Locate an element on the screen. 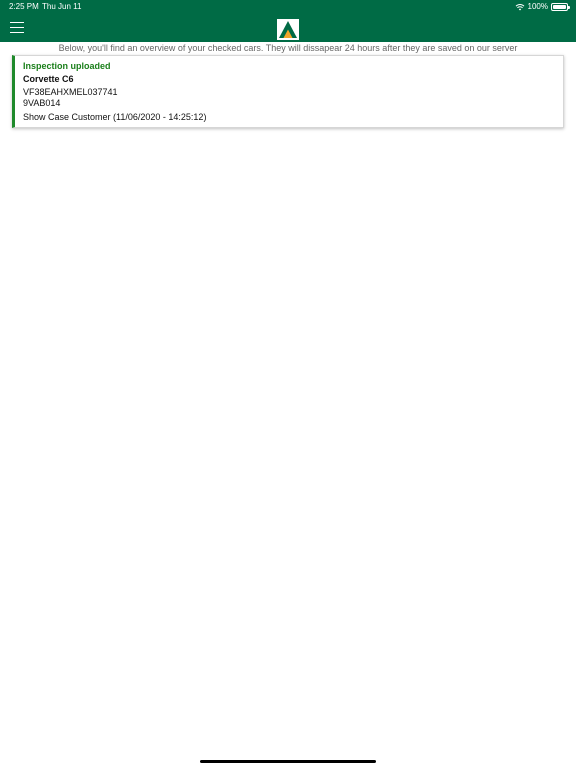  battery-level-fill is located at coordinates (559, 7).